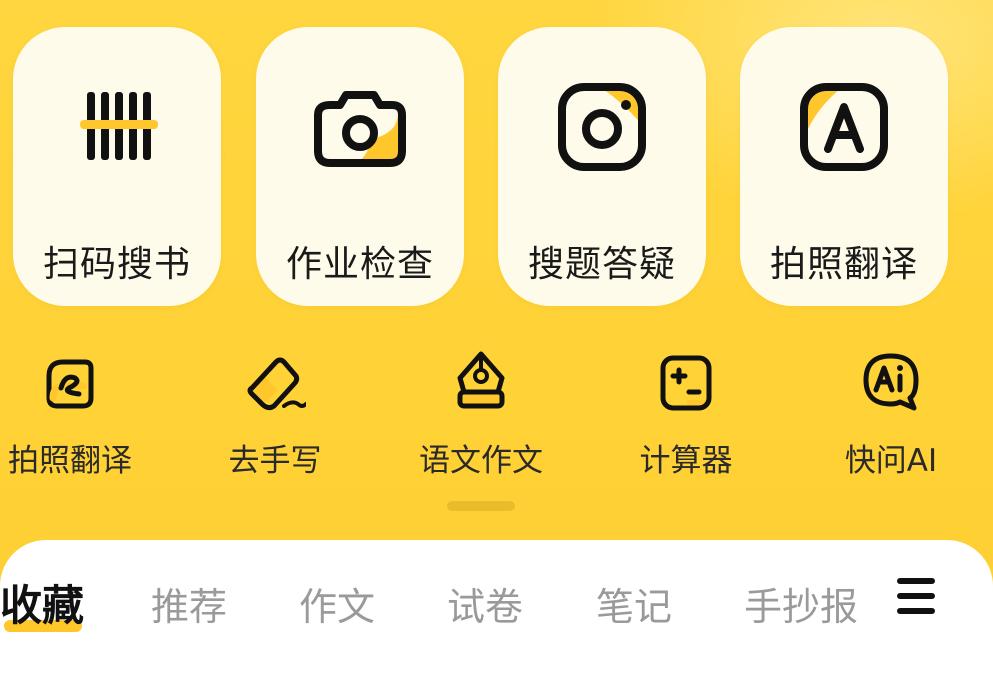  Describe the element at coordinates (602, 127) in the screenshot. I see `lens-camera-icon` at that location.